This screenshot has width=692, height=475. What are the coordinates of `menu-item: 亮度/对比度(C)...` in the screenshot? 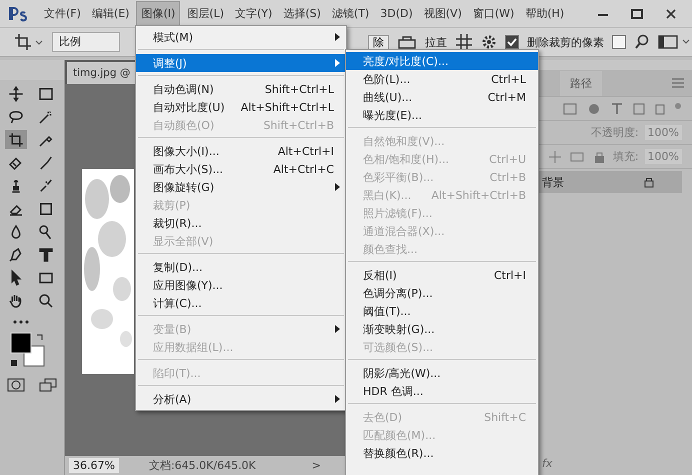 It's located at (442, 61).